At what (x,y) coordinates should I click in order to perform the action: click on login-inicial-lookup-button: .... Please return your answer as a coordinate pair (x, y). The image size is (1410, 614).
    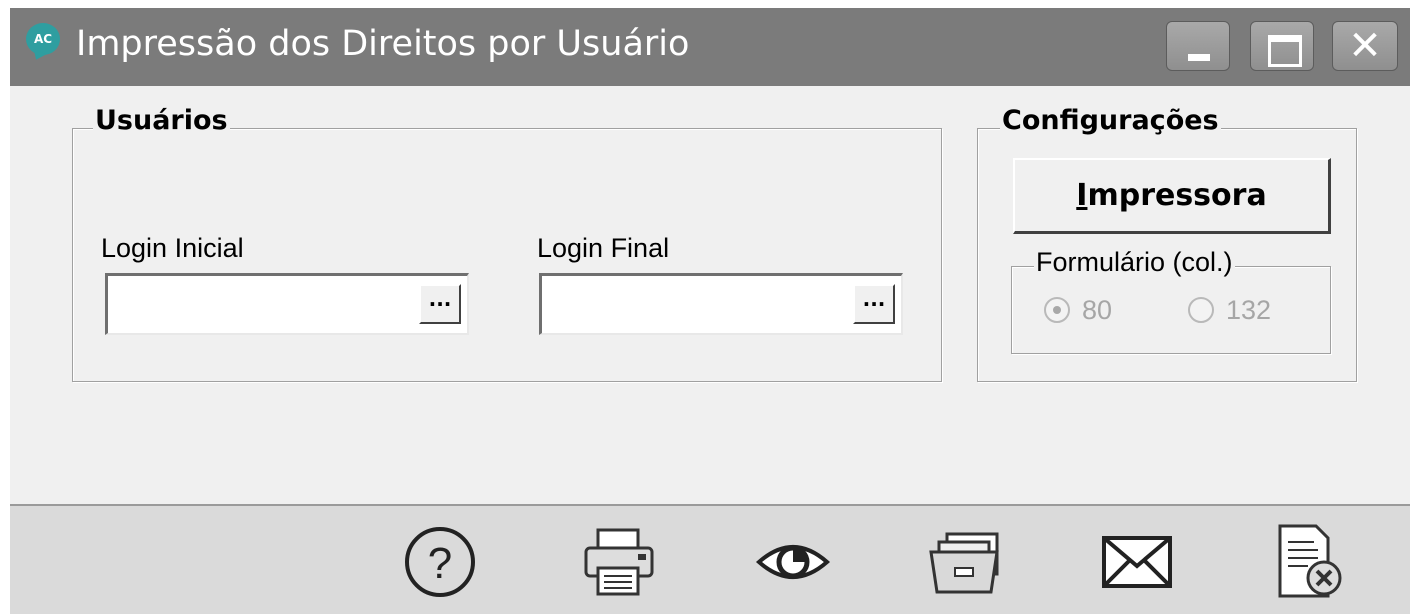
    Looking at the image, I should click on (440, 304).